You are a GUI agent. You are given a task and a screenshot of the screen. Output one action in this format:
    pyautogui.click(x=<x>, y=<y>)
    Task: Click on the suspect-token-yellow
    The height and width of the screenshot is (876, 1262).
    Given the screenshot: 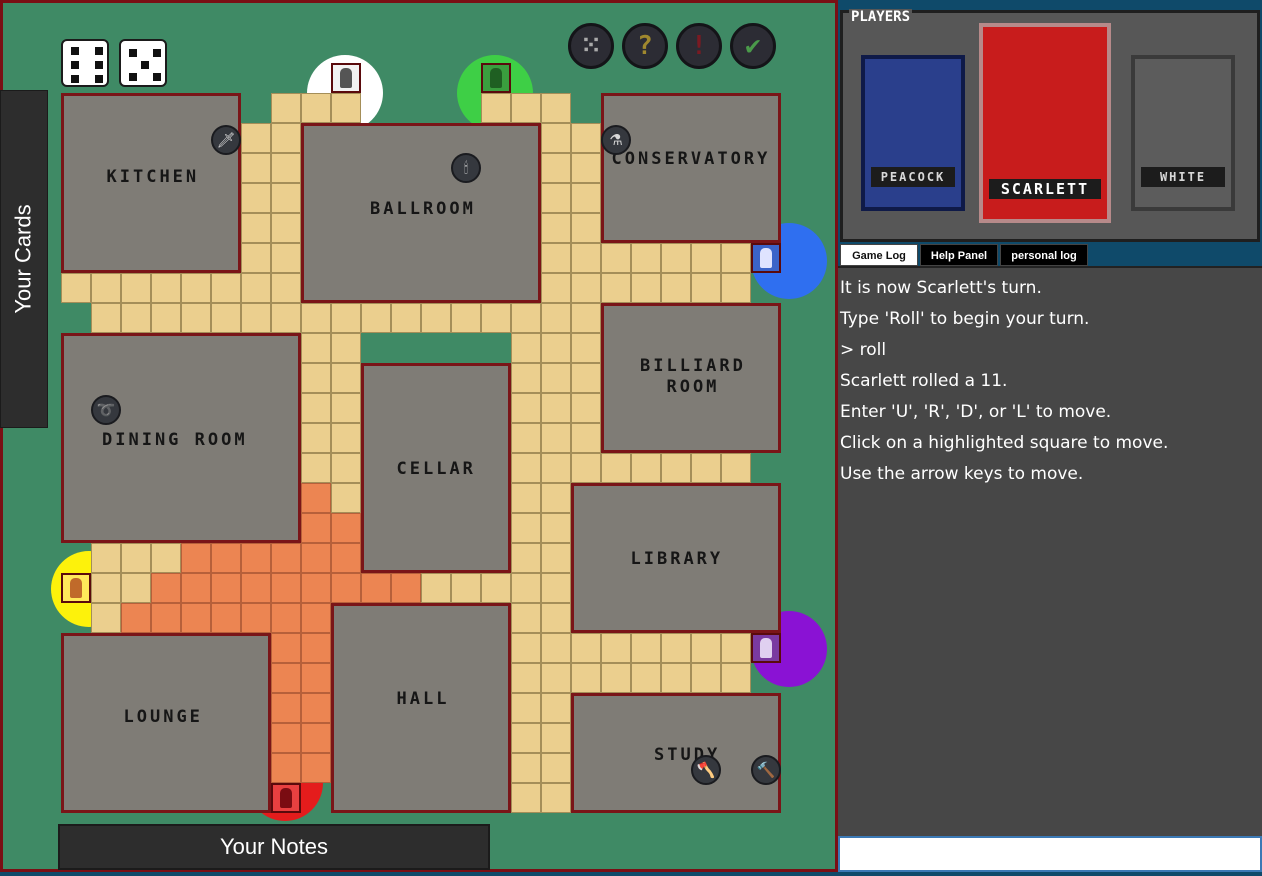 What is the action you would take?
    pyautogui.click(x=76, y=588)
    